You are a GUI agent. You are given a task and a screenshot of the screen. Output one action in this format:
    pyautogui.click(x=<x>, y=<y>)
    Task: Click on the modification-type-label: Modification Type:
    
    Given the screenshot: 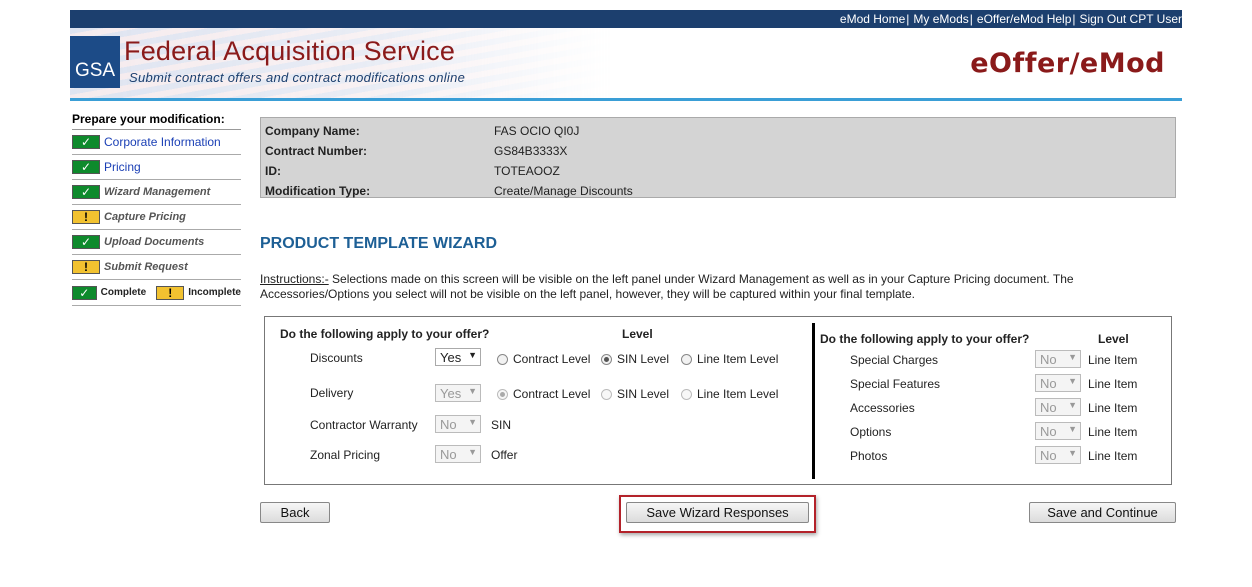 What is the action you would take?
    pyautogui.click(x=318, y=191)
    